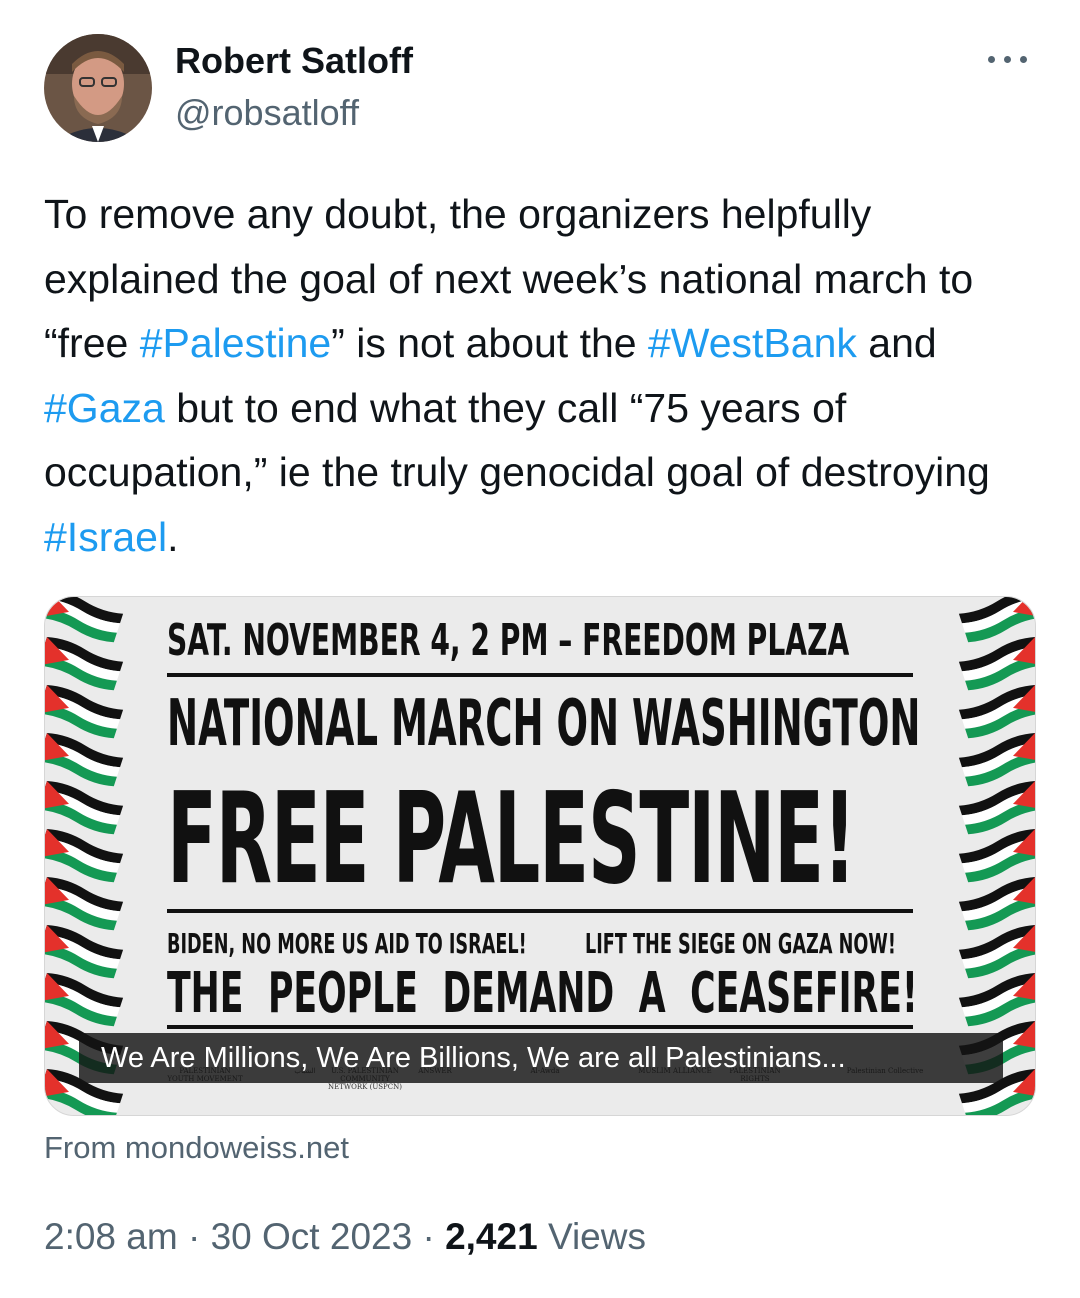 This screenshot has height=1298, width=1080. Describe the element at coordinates (489, 343) in the screenshot. I see `tweet-text-segment: ” is not about the` at that location.